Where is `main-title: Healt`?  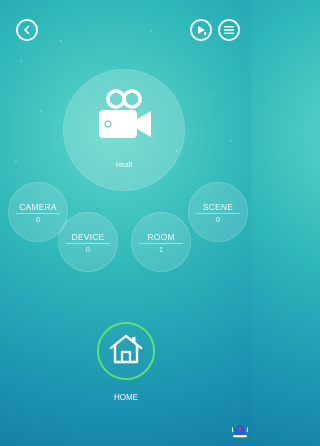
main-title: Healt is located at coordinates (124, 165).